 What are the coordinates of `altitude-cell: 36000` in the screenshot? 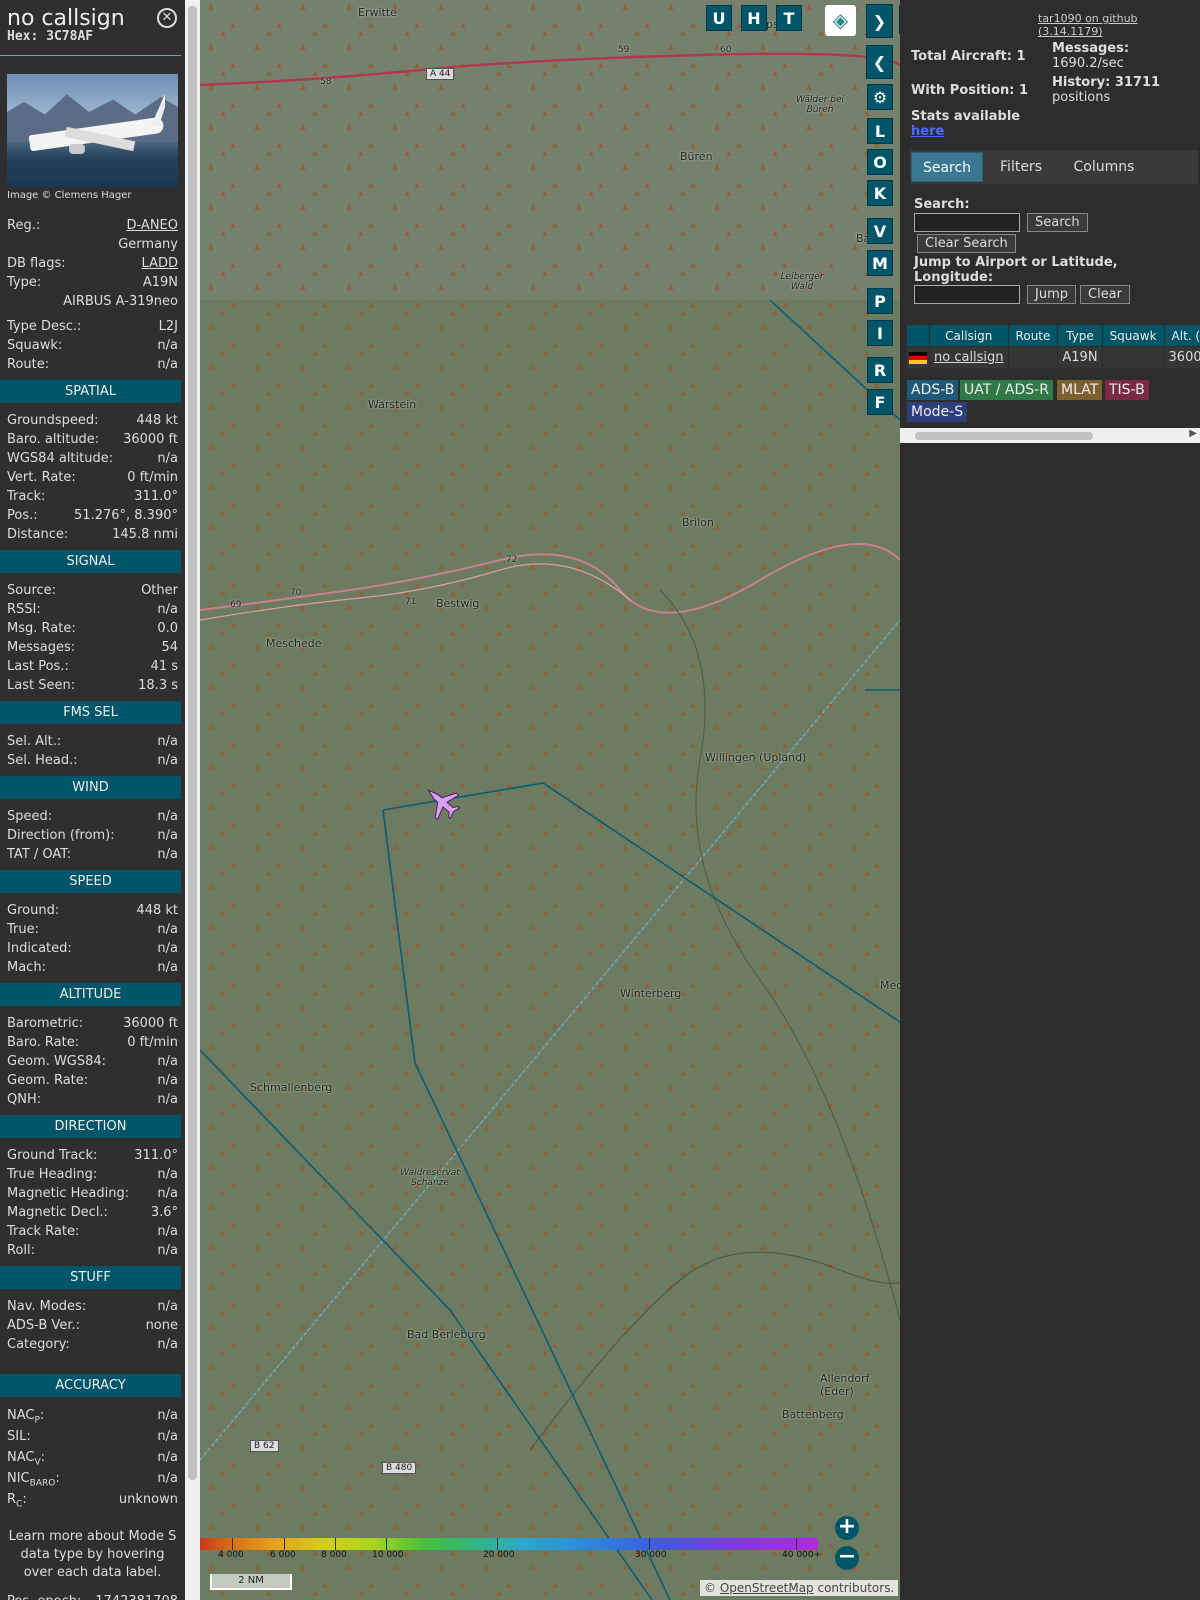 It's located at (1181, 357).